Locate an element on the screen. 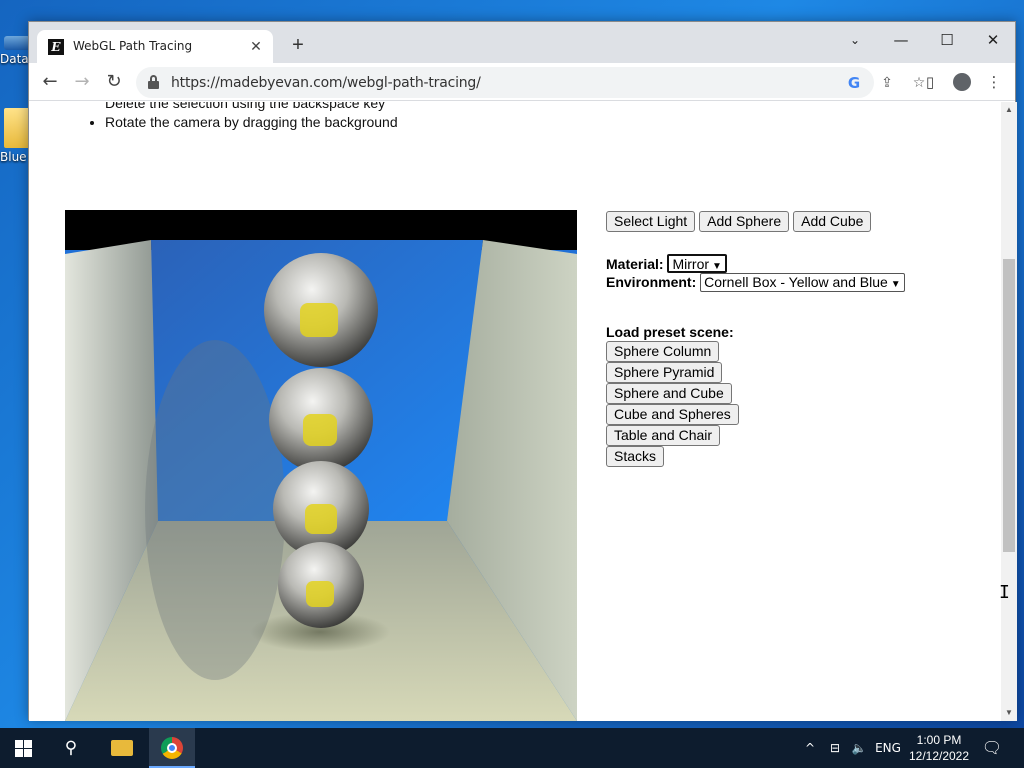  chrome-icon is located at coordinates (172, 748).